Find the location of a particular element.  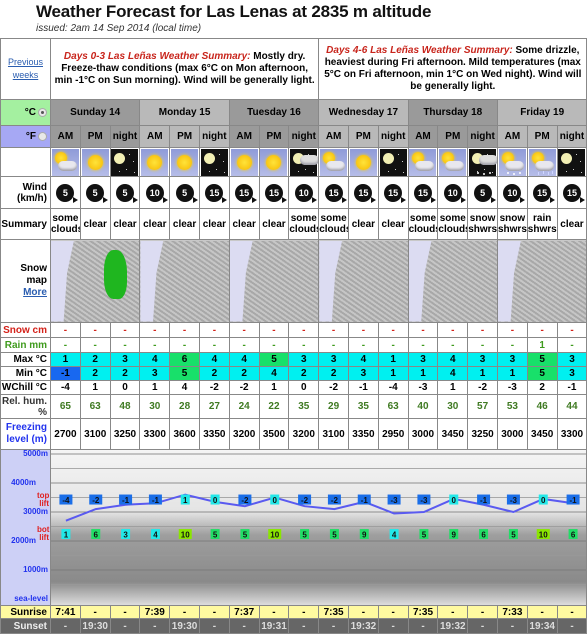

sunset-label: Sunset is located at coordinates (25, 626).